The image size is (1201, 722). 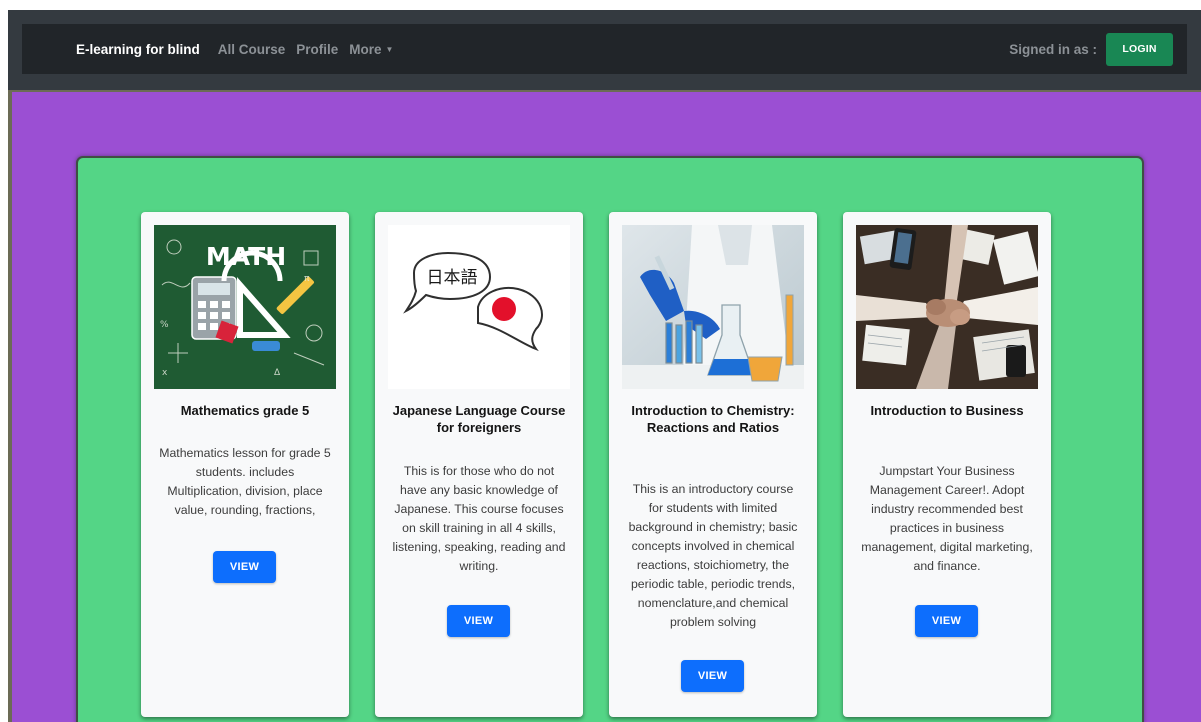 What do you see at coordinates (277, 373) in the screenshot?
I see `svg-text: Δ` at bounding box center [277, 373].